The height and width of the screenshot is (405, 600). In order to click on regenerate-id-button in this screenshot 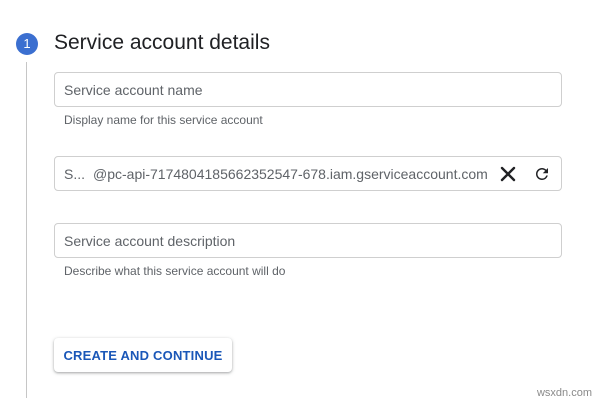, I will do `click(542, 174)`.